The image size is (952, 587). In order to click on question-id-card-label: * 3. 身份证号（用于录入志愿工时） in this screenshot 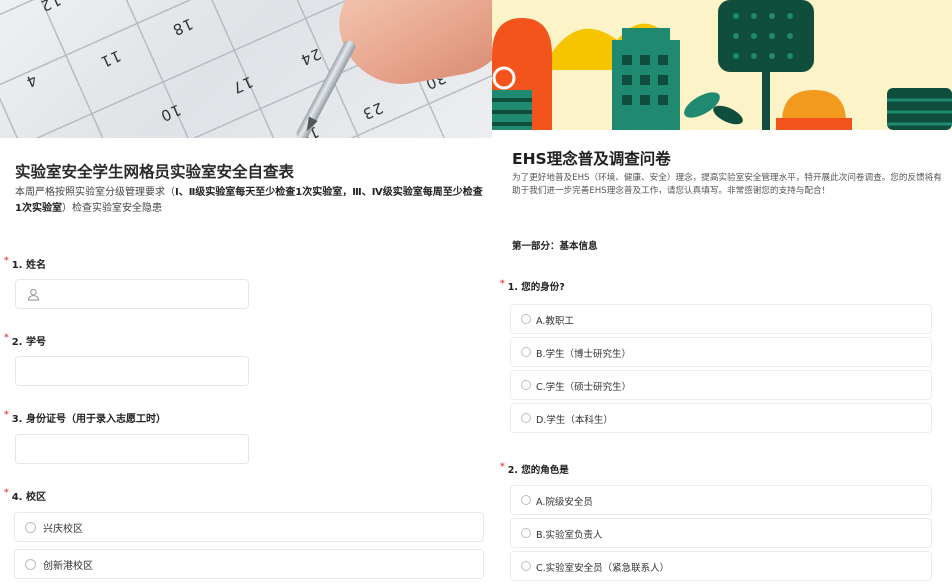, I will do `click(85, 417)`.